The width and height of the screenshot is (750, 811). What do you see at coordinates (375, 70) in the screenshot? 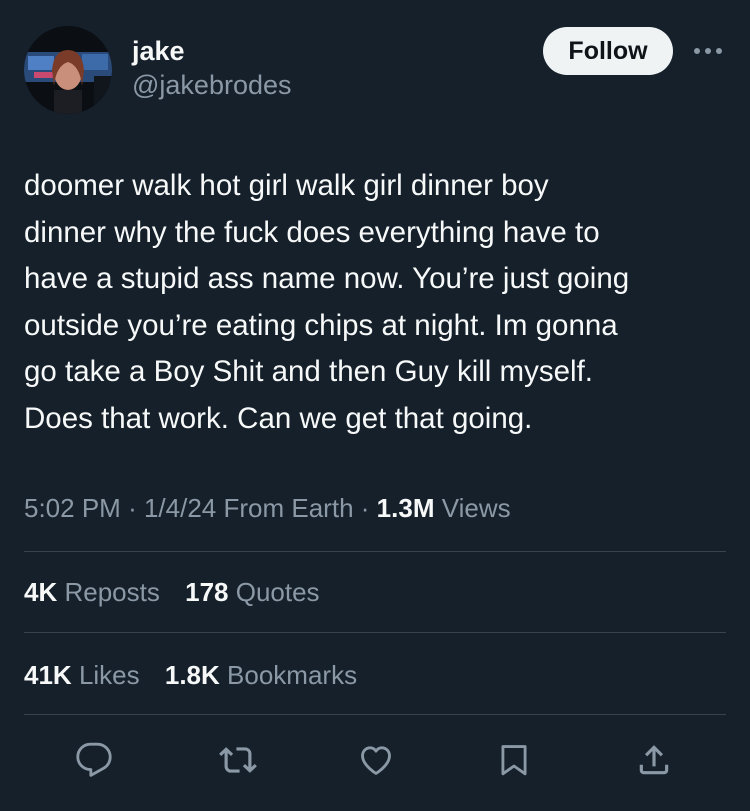
I see `tweet-header: jake @jakebrodes Follow` at bounding box center [375, 70].